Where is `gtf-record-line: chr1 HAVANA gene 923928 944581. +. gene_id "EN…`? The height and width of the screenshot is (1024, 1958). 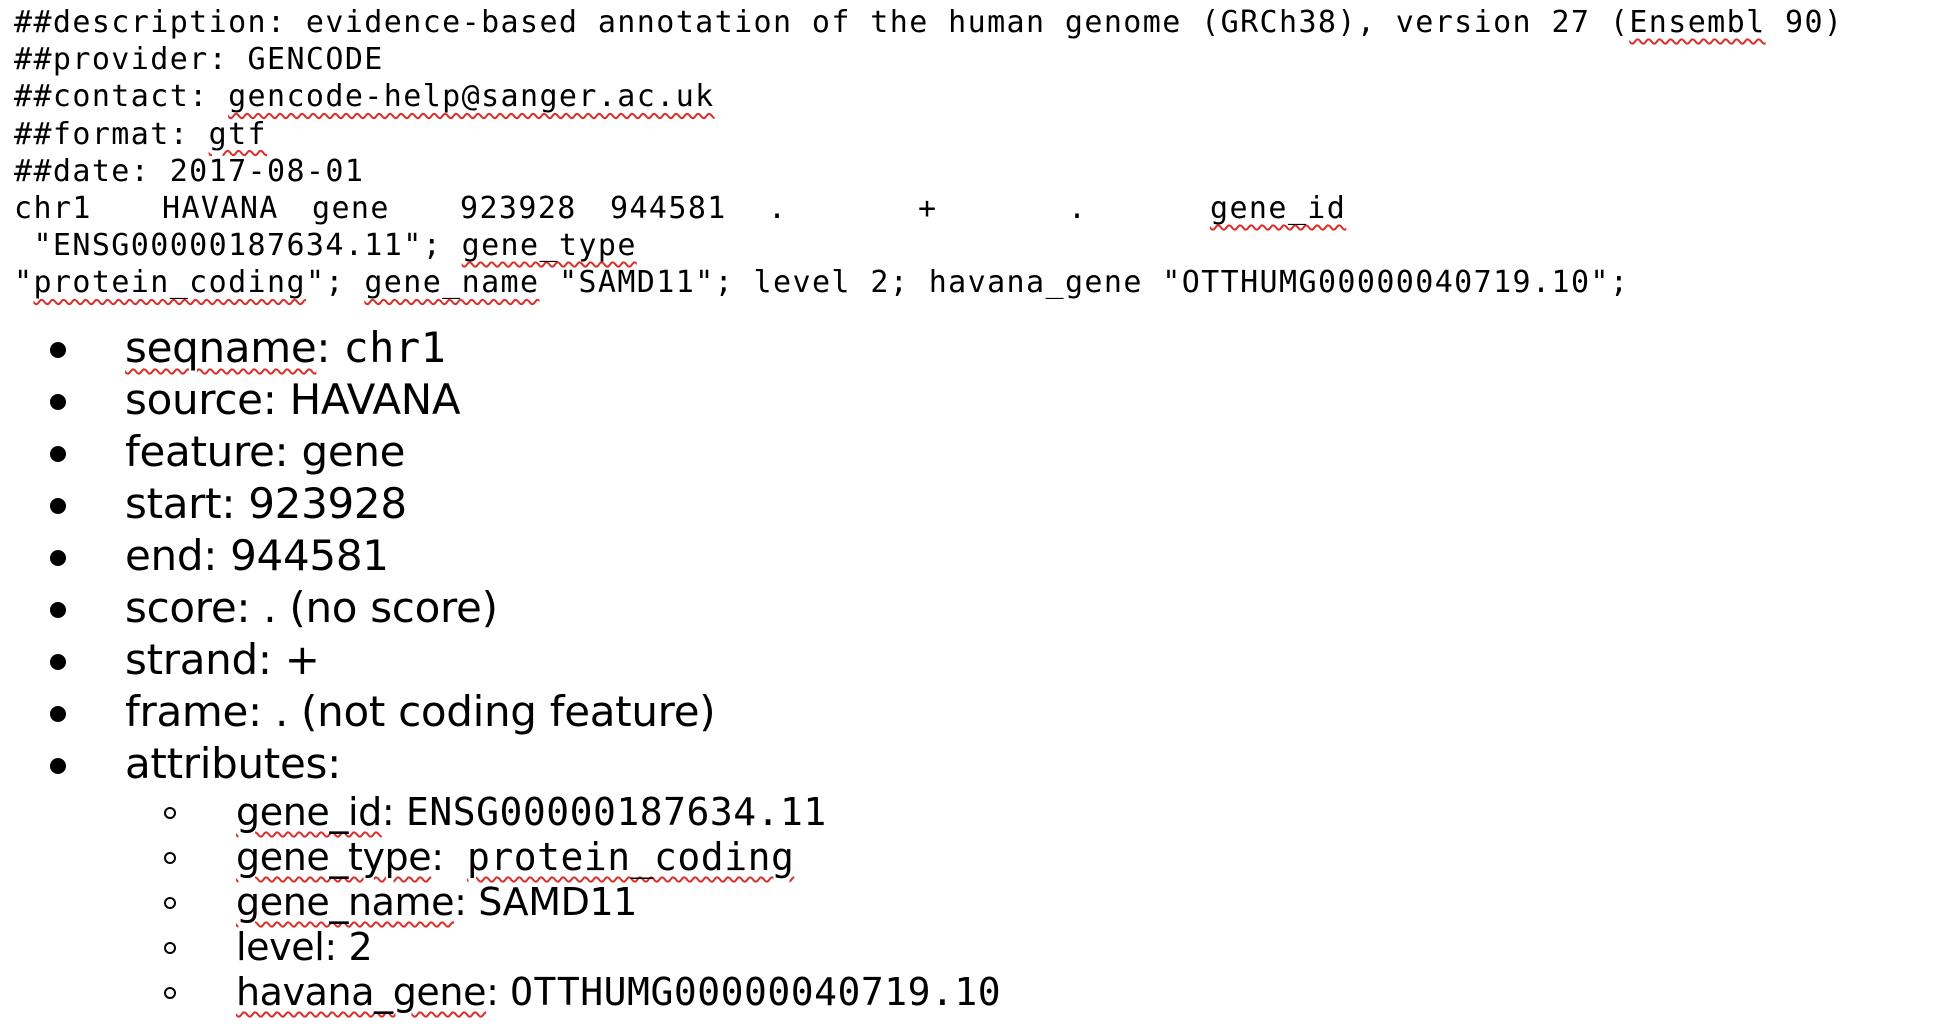
gtf-record-line: chr1 HAVANA gene 923928 944581. +. gene_id "EN… is located at coordinates (981, 246).